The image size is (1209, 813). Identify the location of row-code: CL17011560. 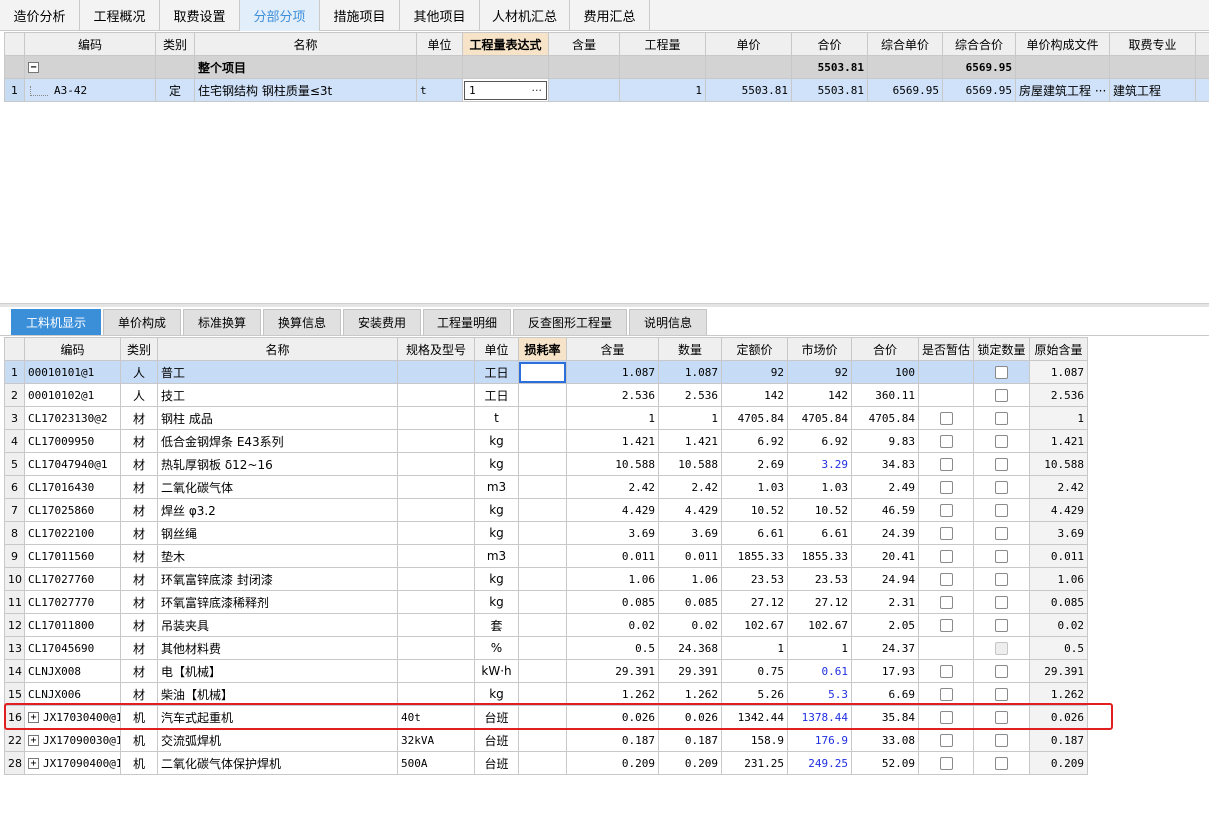
(72, 556).